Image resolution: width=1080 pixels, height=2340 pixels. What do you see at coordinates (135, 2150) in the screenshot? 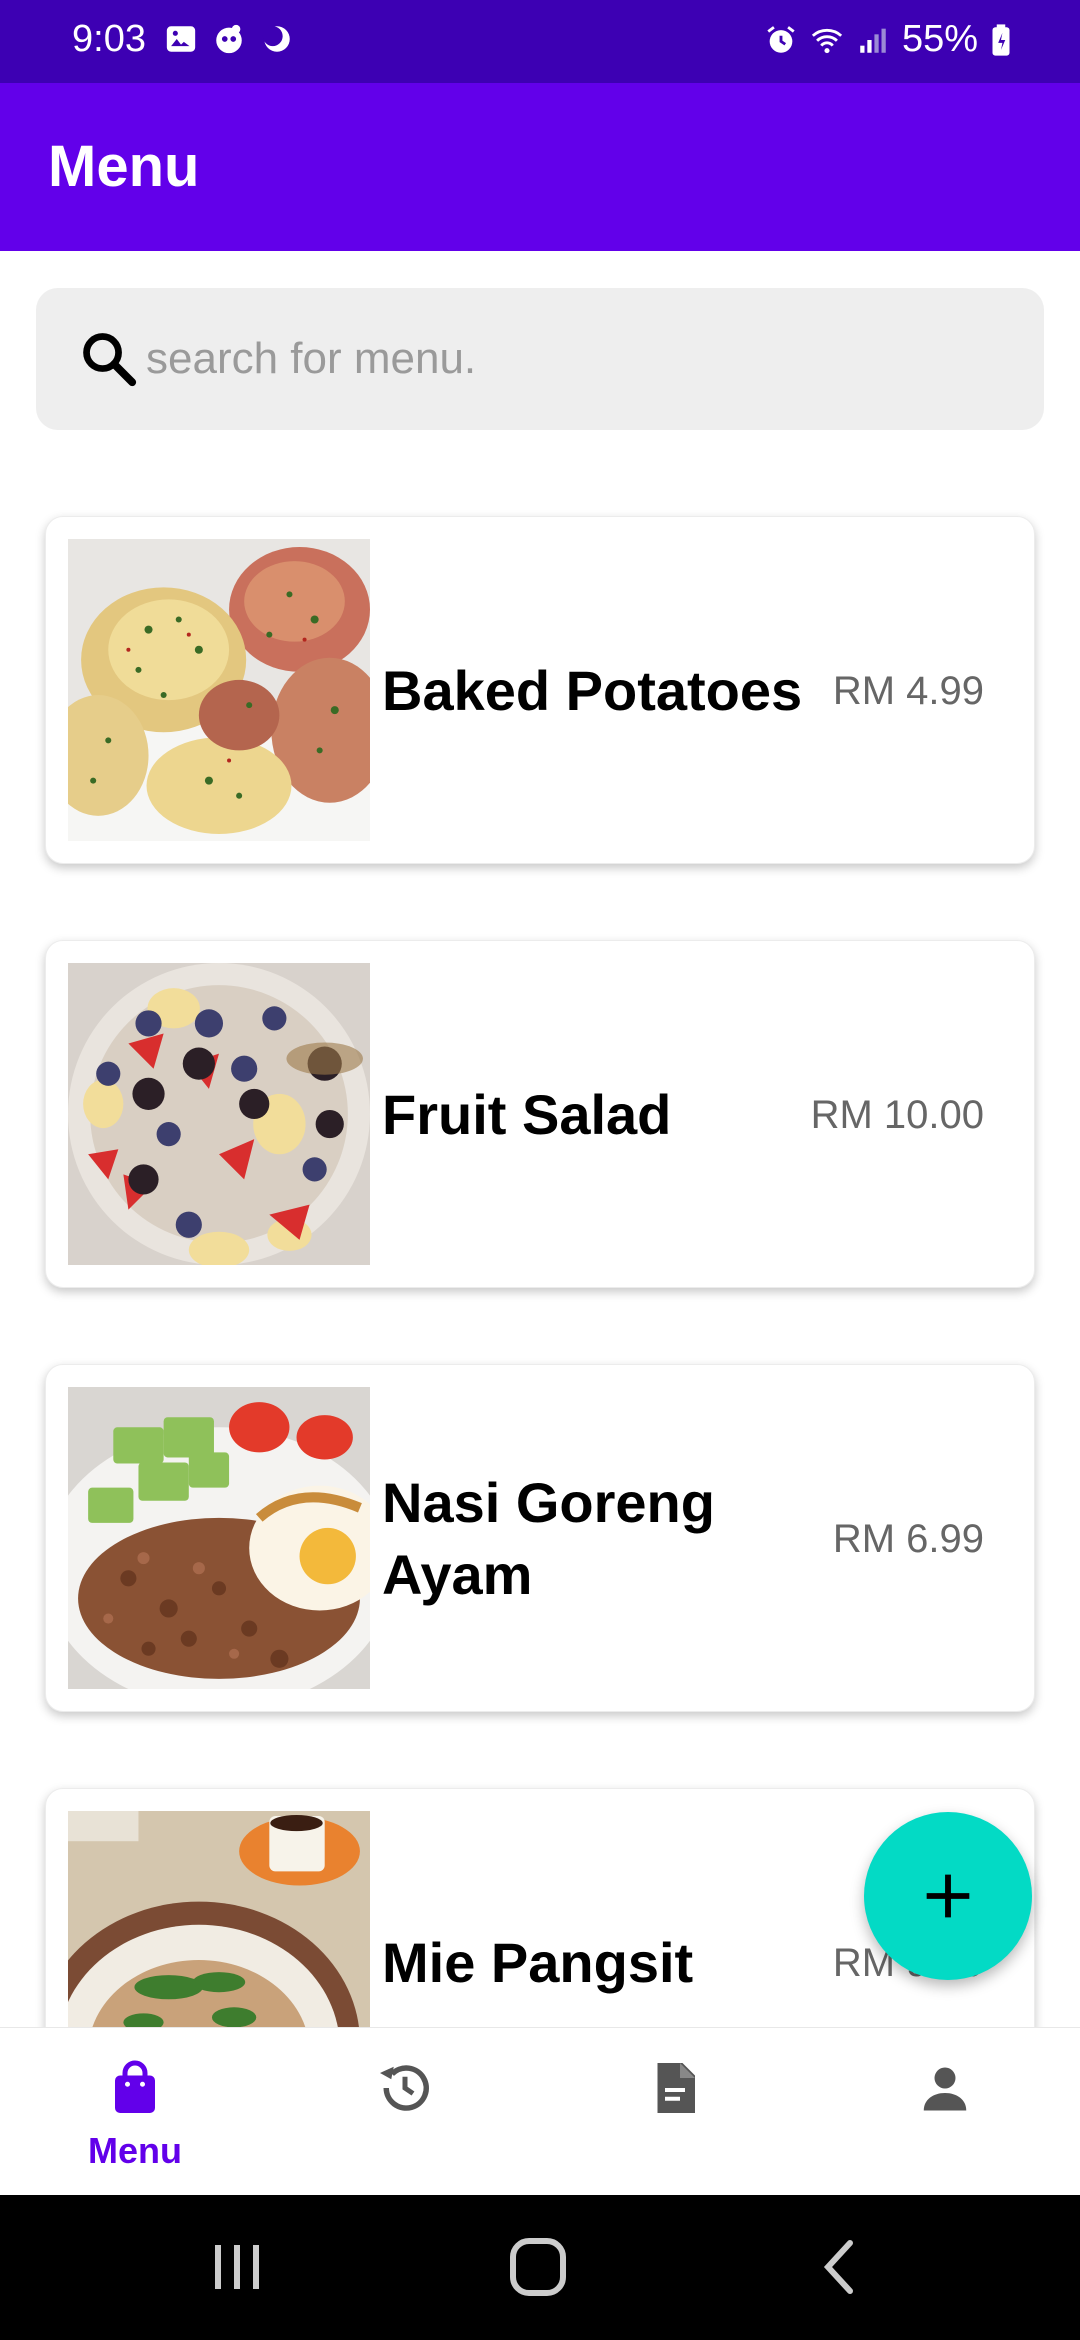
I see `nav-item-label: Menu` at bounding box center [135, 2150].